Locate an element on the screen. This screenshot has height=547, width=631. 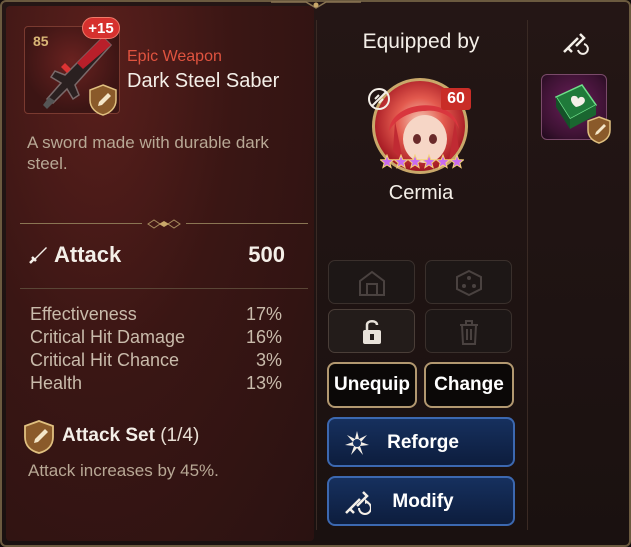
lock-button is located at coordinates (371, 331).